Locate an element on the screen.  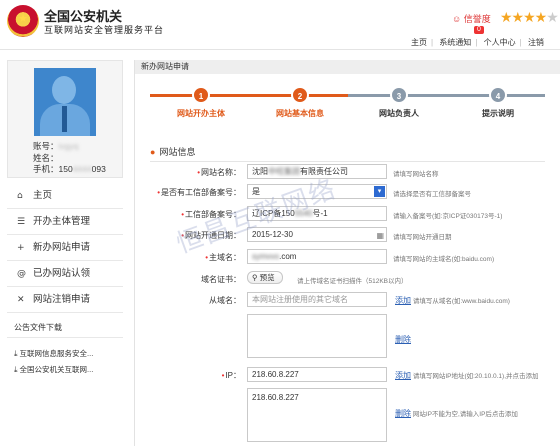
step-3-label: 网站负责人 is located at coordinates (399, 113).